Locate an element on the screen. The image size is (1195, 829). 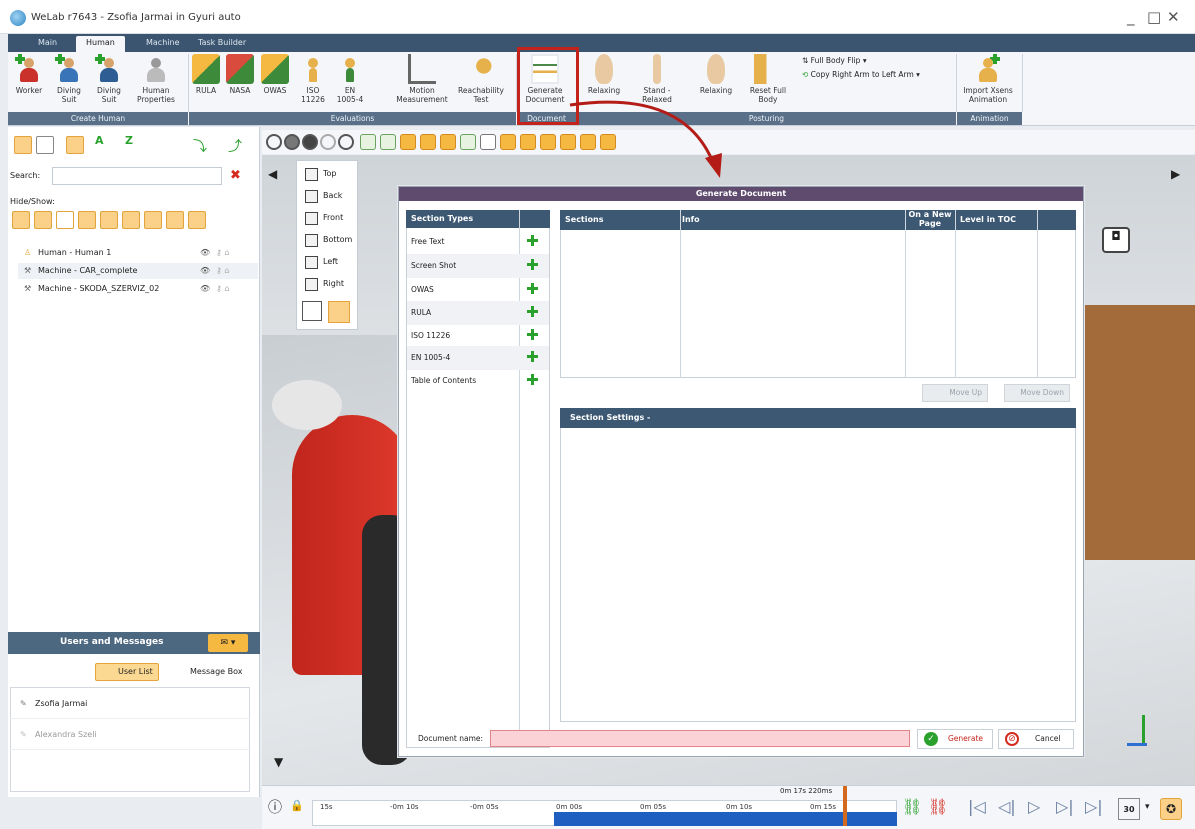
copy-right-arm-button: ⟲ Copy Right Arm to Left Arm ▾ is located at coordinates (861, 74).